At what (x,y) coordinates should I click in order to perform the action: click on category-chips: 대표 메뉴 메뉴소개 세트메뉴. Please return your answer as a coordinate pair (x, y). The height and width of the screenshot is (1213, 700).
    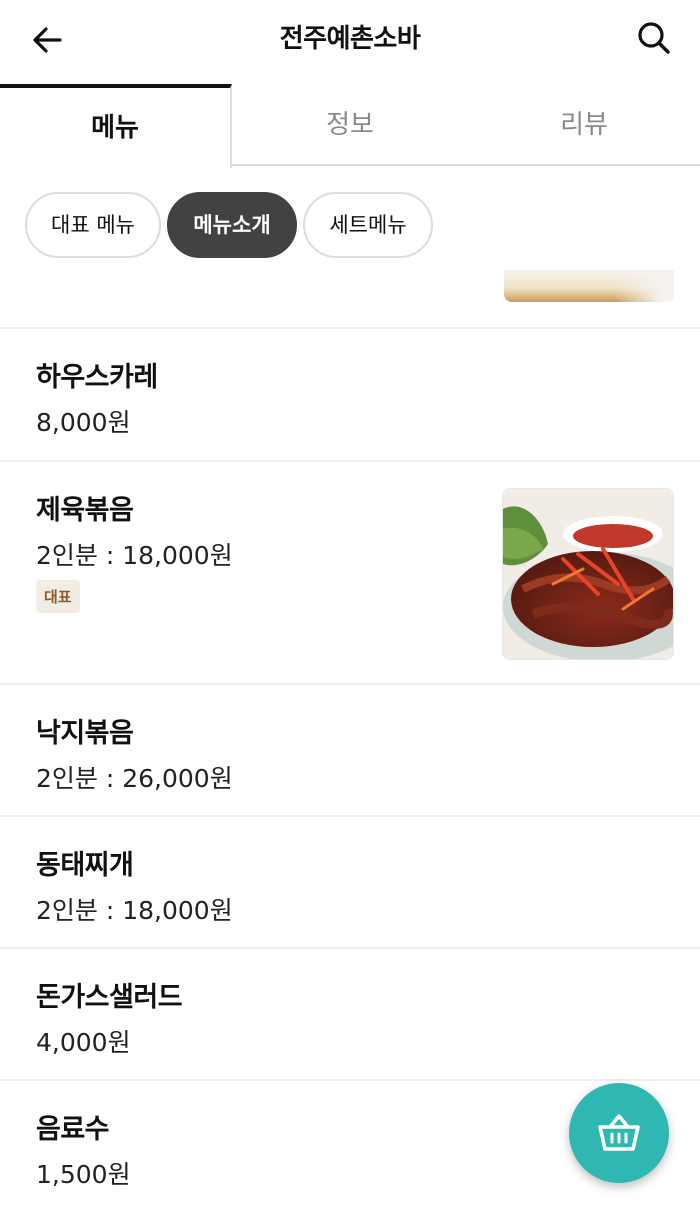
    Looking at the image, I should click on (350, 226).